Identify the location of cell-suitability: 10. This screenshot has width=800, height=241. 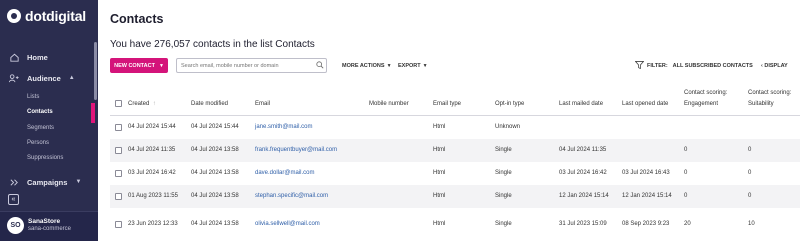
(751, 224).